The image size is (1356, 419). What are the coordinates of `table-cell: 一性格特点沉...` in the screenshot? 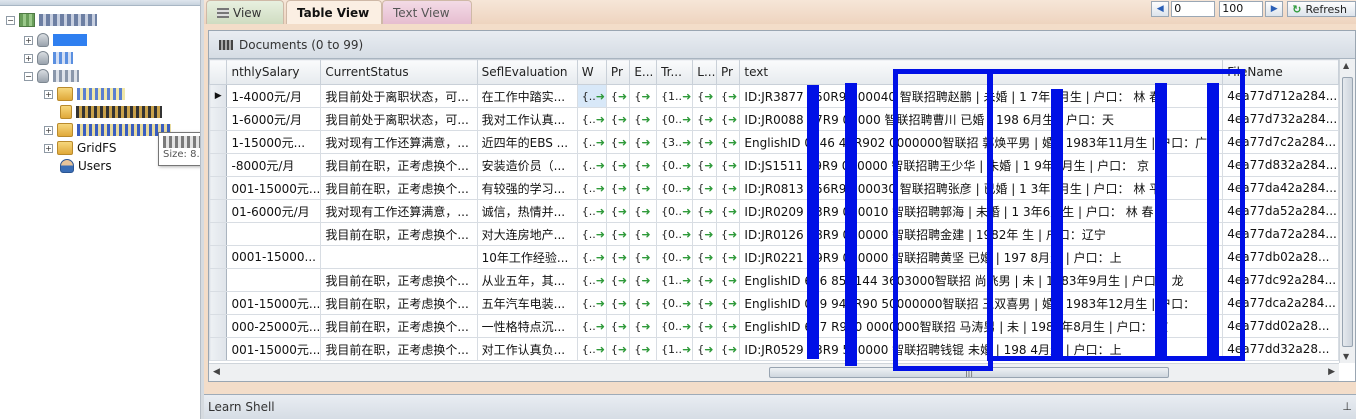 It's located at (527, 326).